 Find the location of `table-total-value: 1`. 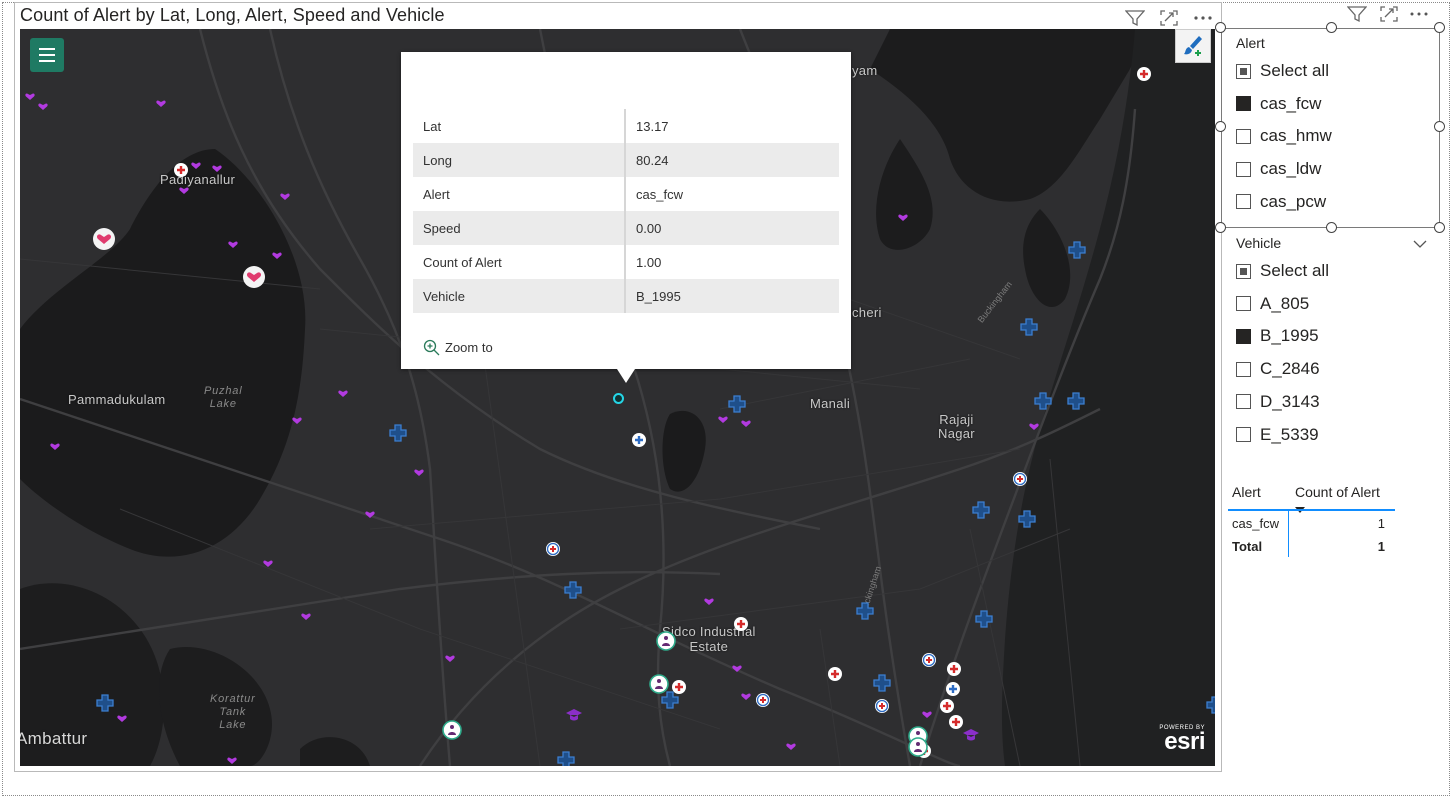

table-total-value: 1 is located at coordinates (1381, 546).